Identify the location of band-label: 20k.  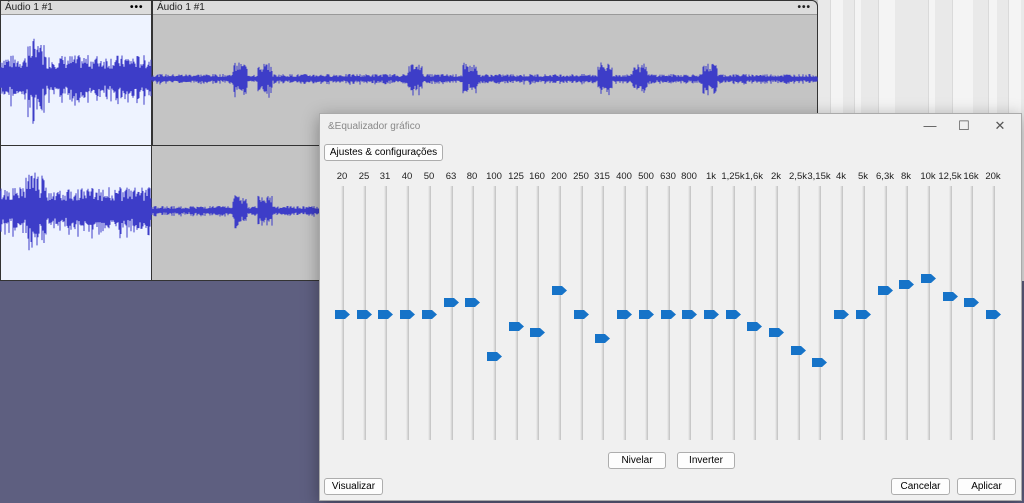
(993, 176).